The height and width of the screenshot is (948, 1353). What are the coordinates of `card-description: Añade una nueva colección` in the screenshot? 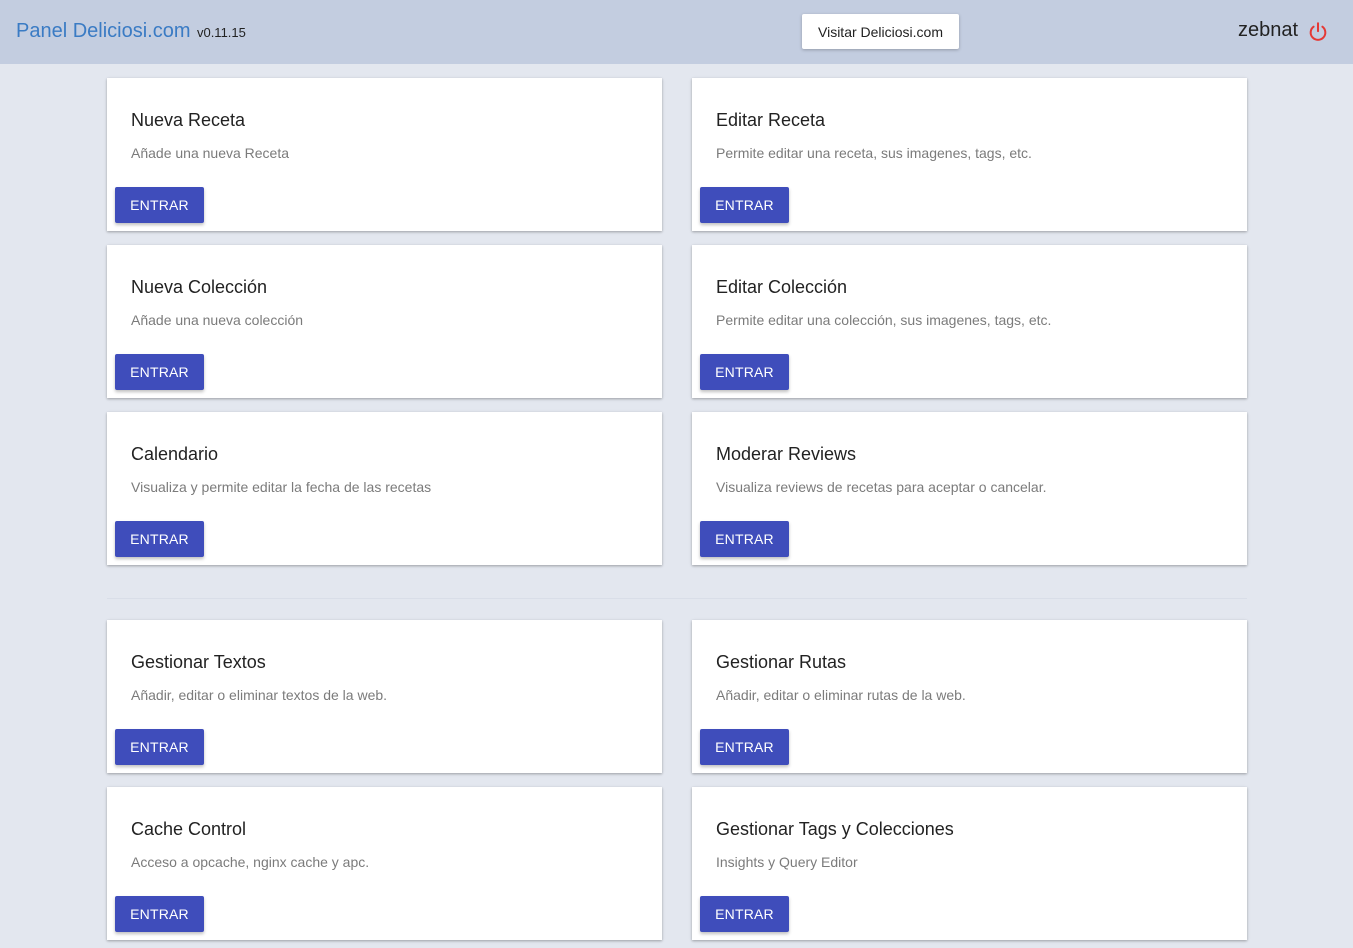 It's located at (217, 320).